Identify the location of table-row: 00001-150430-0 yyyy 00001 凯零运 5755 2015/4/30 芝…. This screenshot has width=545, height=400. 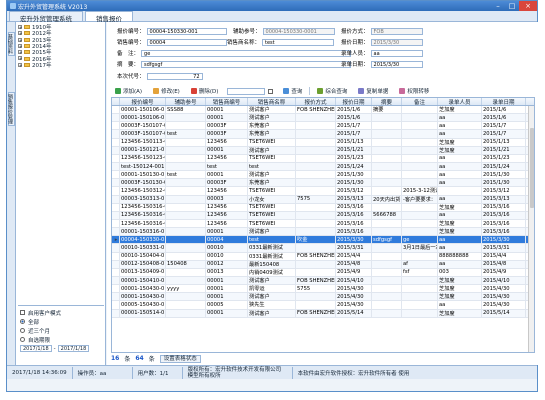
(323, 289).